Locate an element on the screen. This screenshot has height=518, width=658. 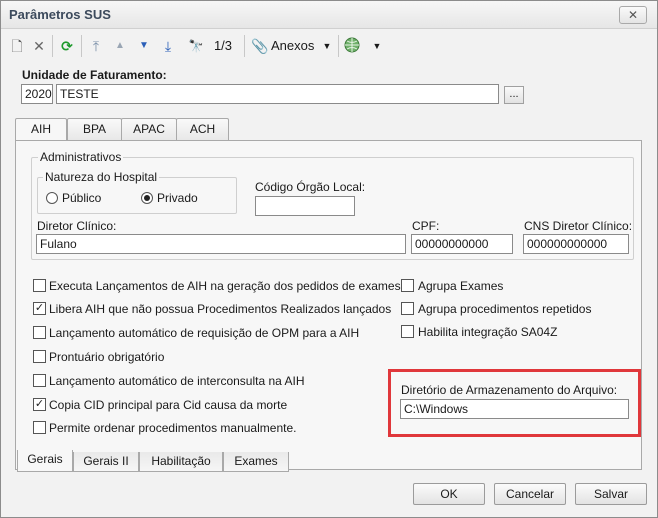
first-record-icon: ⤒ is located at coordinates (96, 46).